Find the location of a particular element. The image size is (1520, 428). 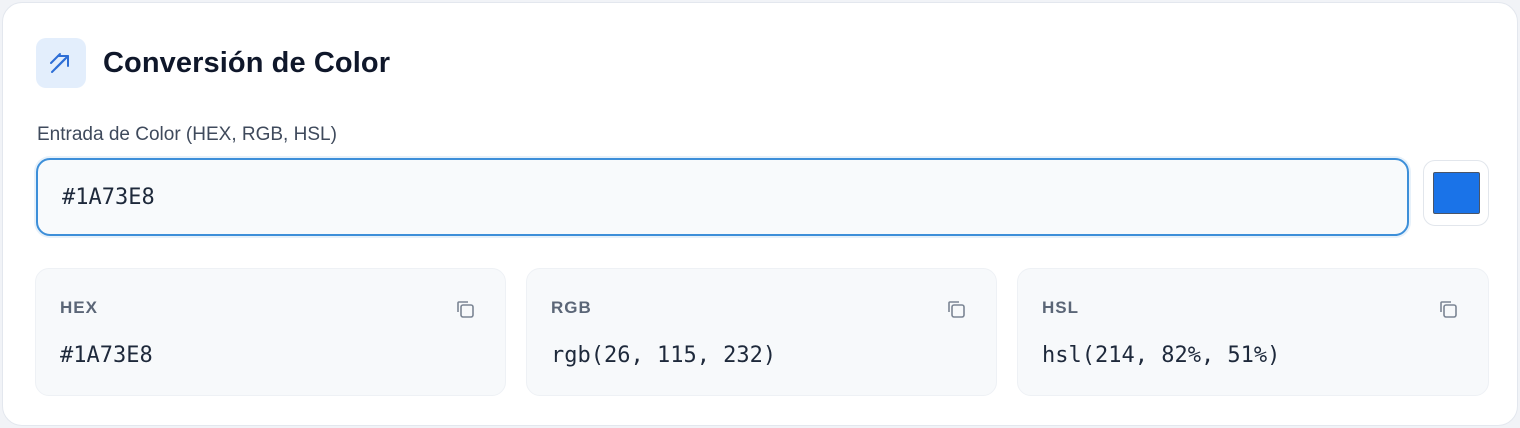

rgb-value: rgb(26, 115, 232) is located at coordinates (664, 355).